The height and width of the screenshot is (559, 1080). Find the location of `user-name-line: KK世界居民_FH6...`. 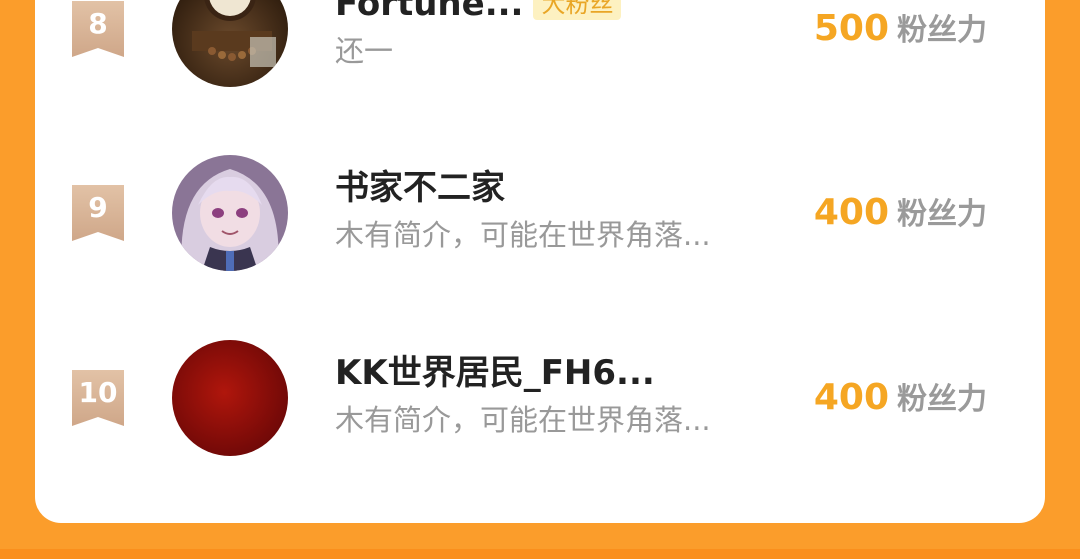

user-name-line: KK世界居民_FH6... is located at coordinates (495, 373).